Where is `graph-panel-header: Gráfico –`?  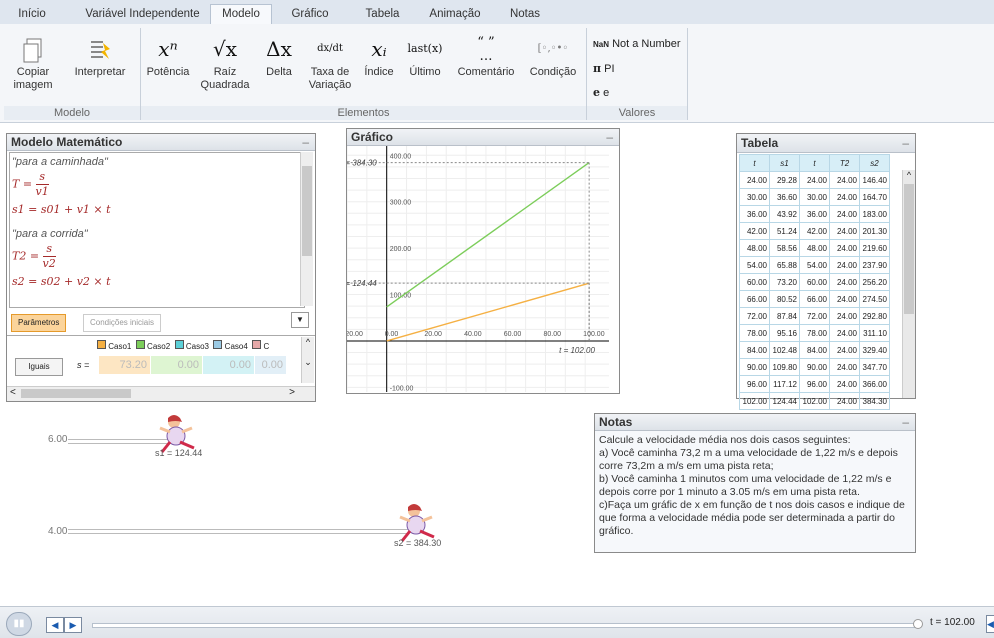 graph-panel-header: Gráfico – is located at coordinates (483, 137).